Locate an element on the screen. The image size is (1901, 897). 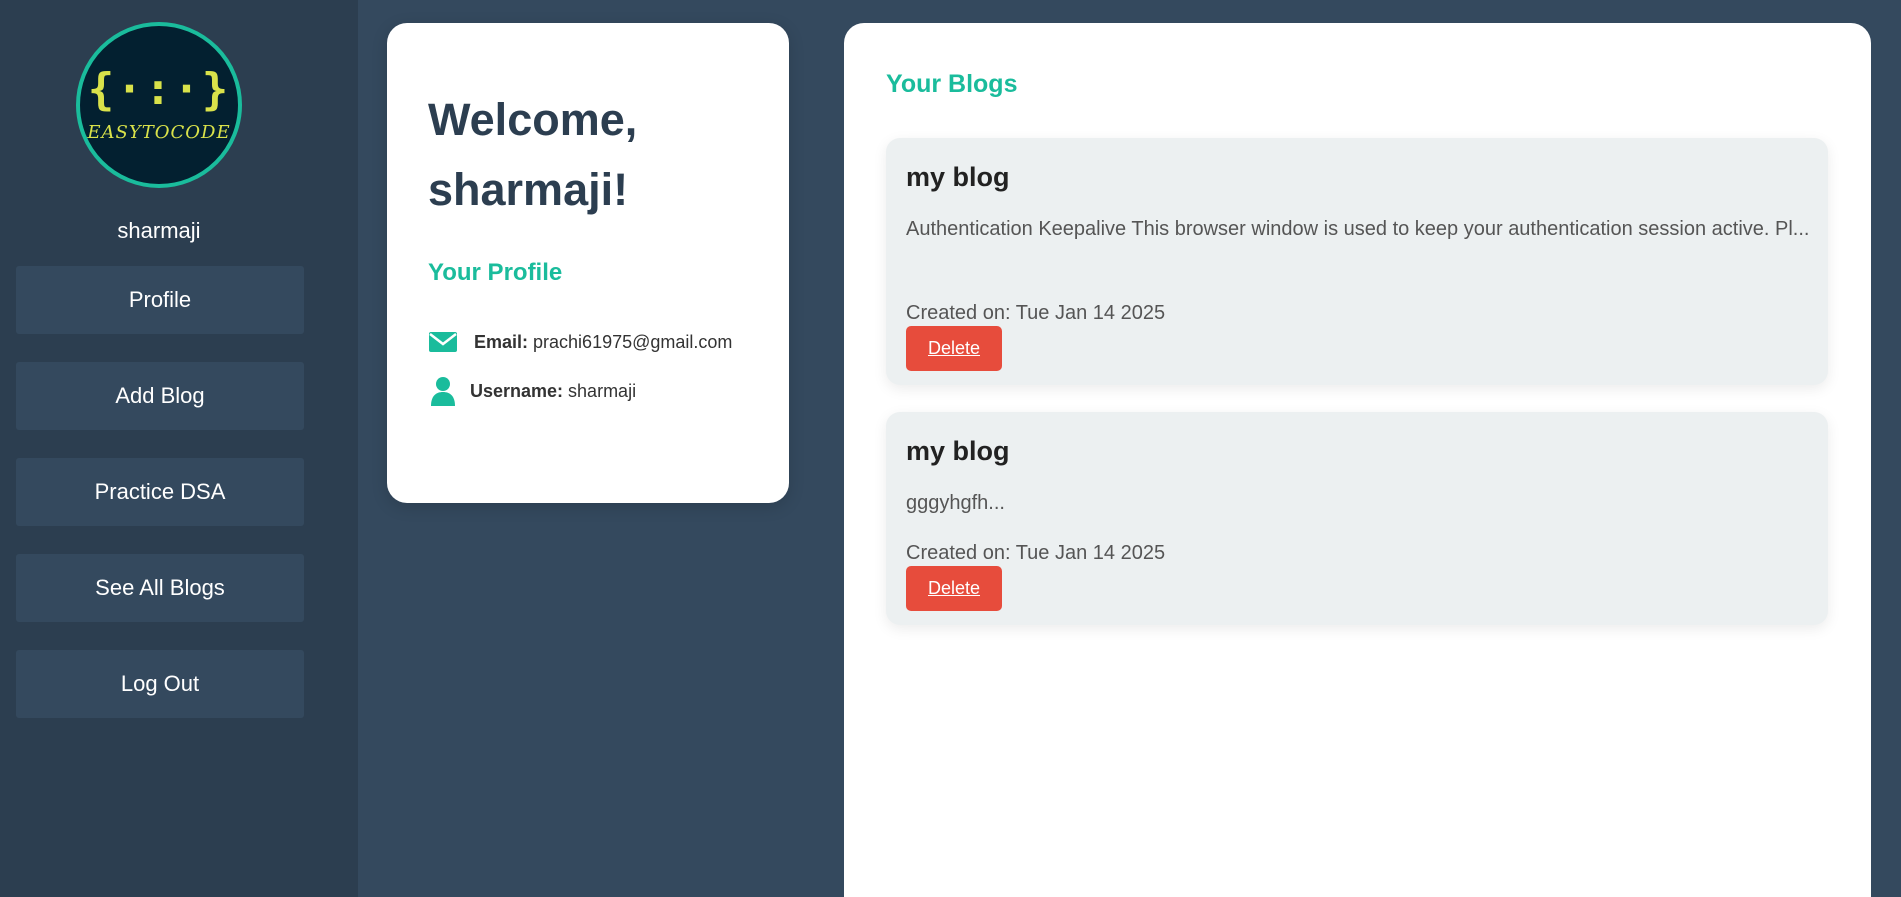
logo-symbol: {·:·} is located at coordinates (159, 89).